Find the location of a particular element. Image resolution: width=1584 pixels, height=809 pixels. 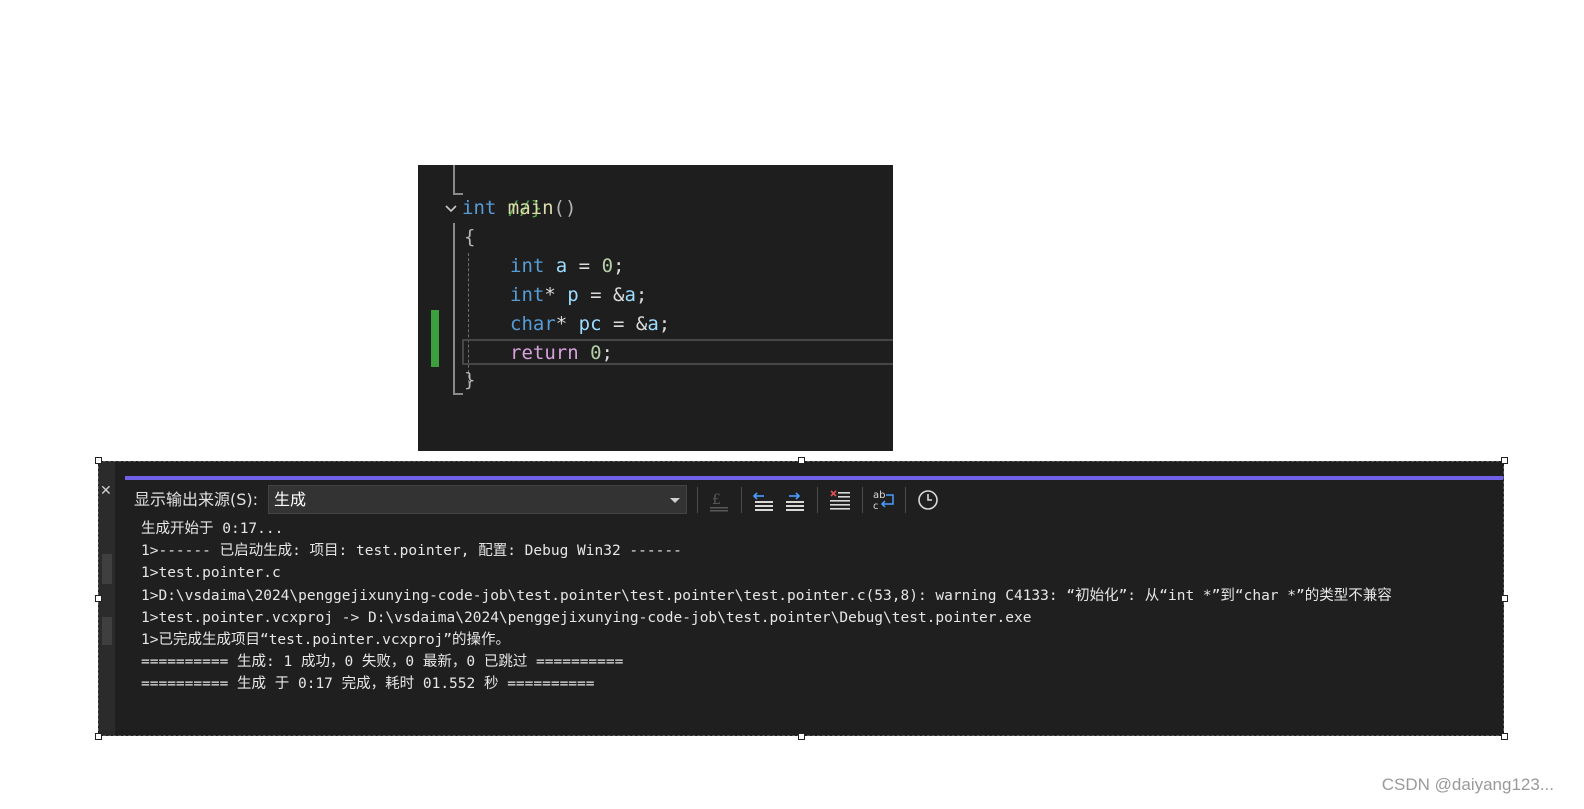

output-source-dropdown: 生成 is located at coordinates (477, 499).